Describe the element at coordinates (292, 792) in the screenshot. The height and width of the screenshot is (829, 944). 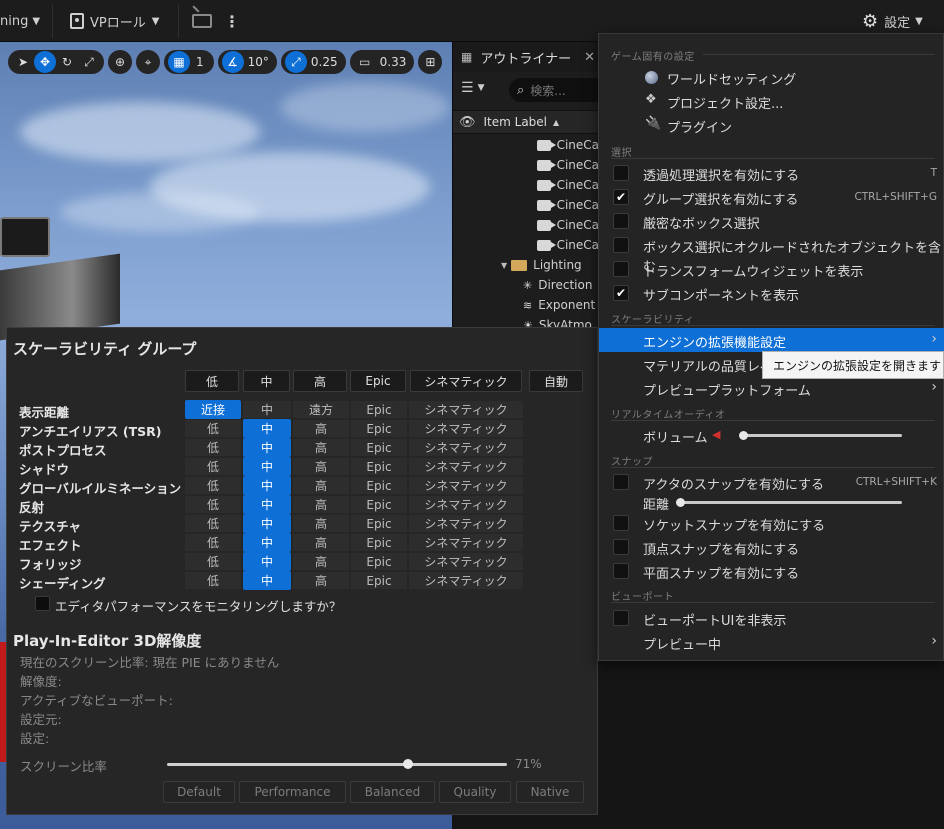
I see `resolution-preset-button: Performance` at that location.